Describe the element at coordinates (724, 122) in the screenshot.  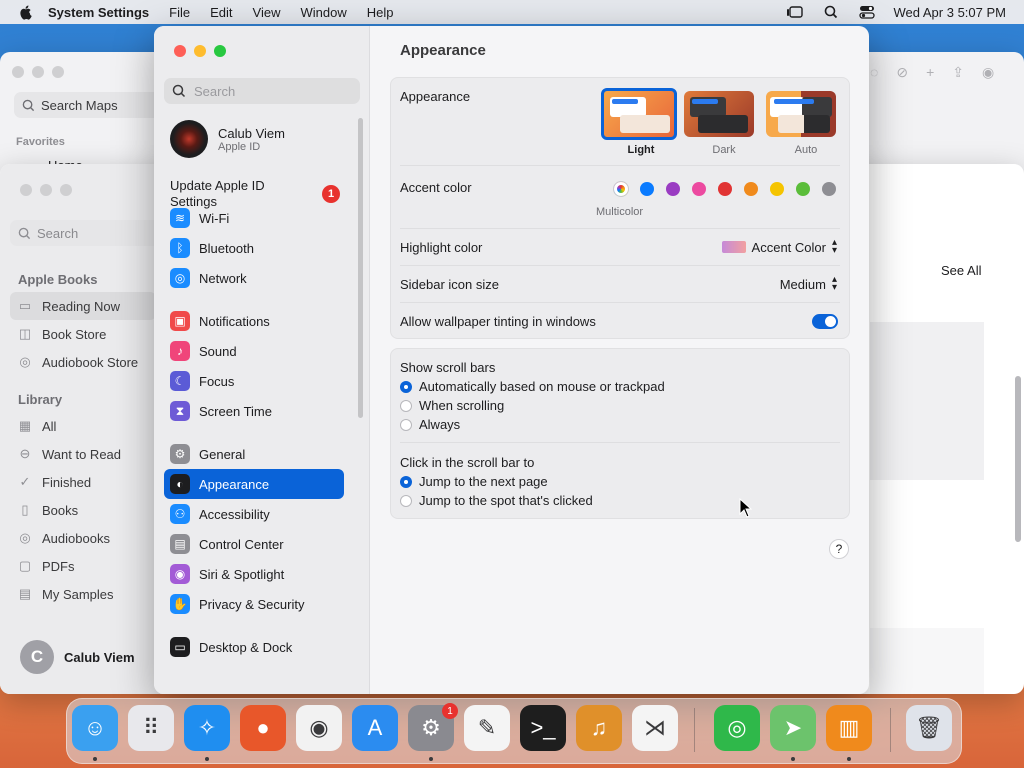
I see `appearance-option-dark: Dark` at that location.